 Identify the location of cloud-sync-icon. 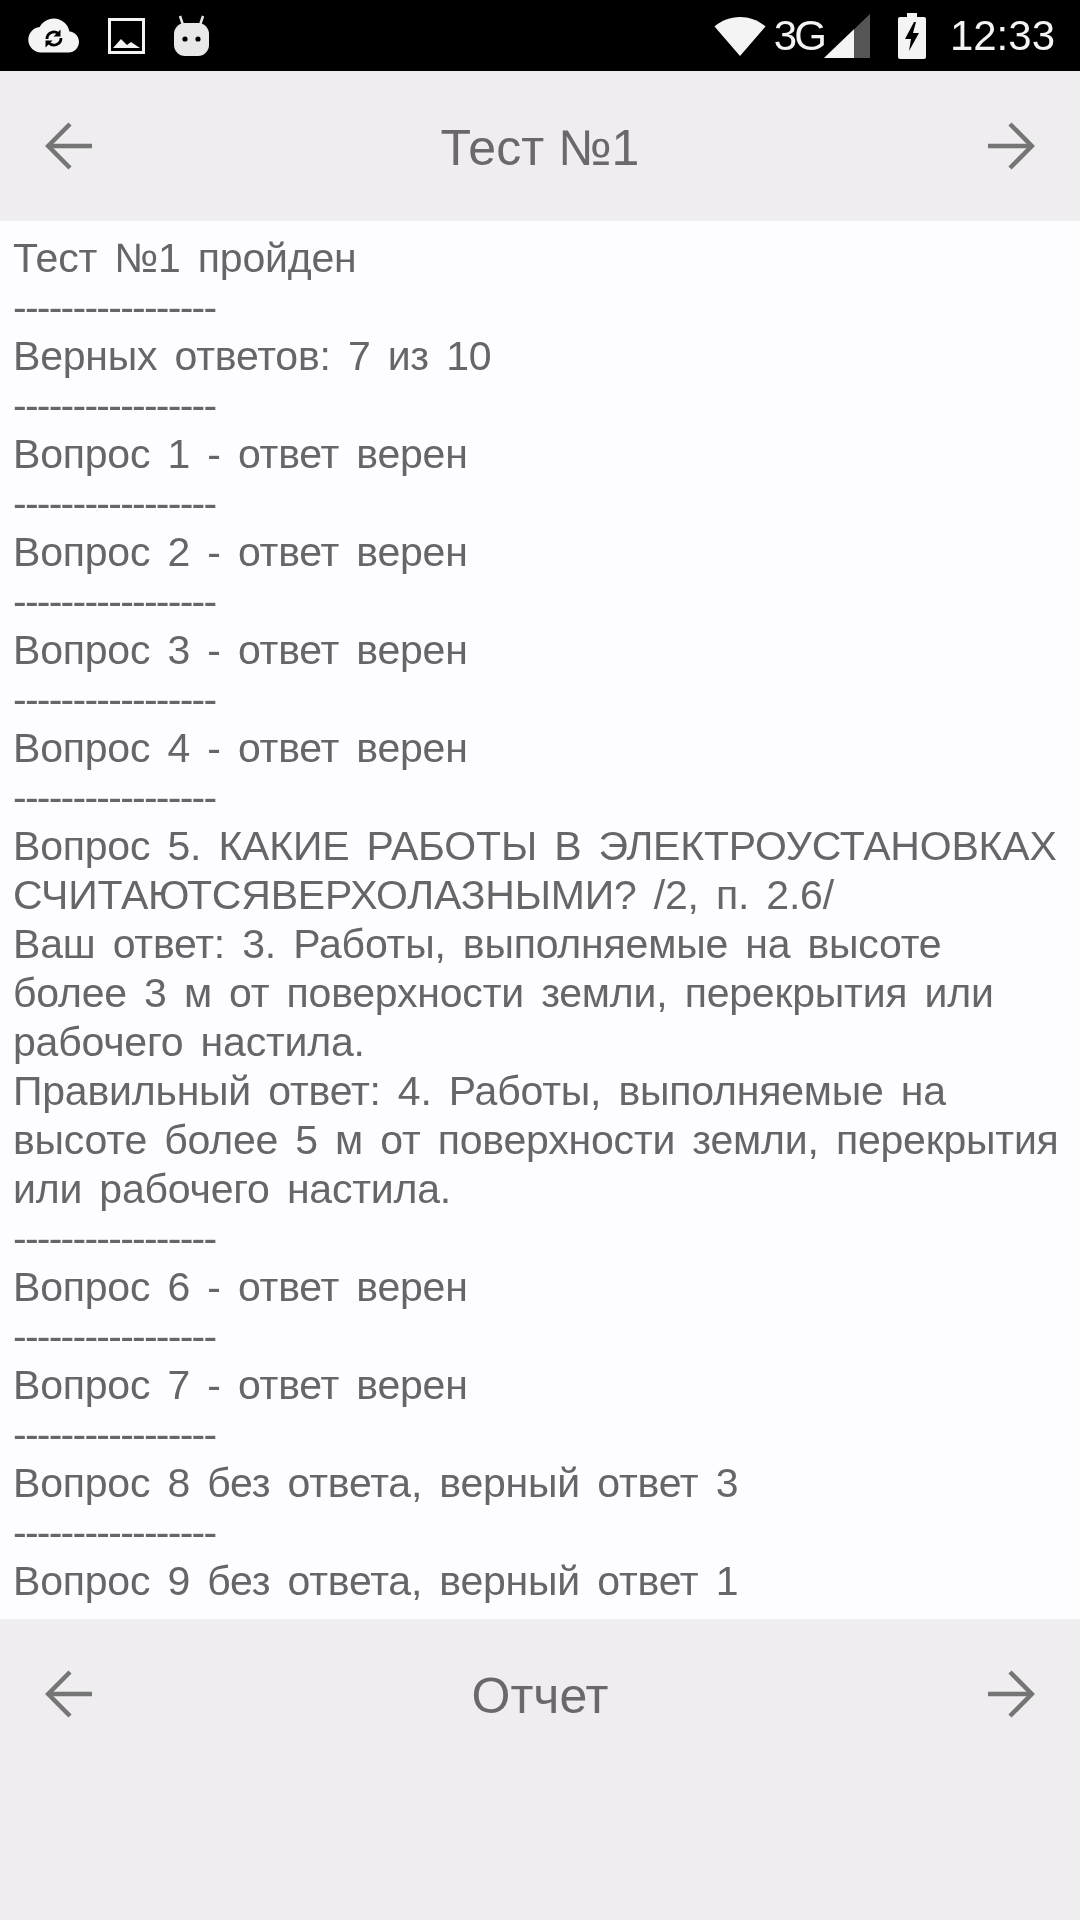
(53, 35).